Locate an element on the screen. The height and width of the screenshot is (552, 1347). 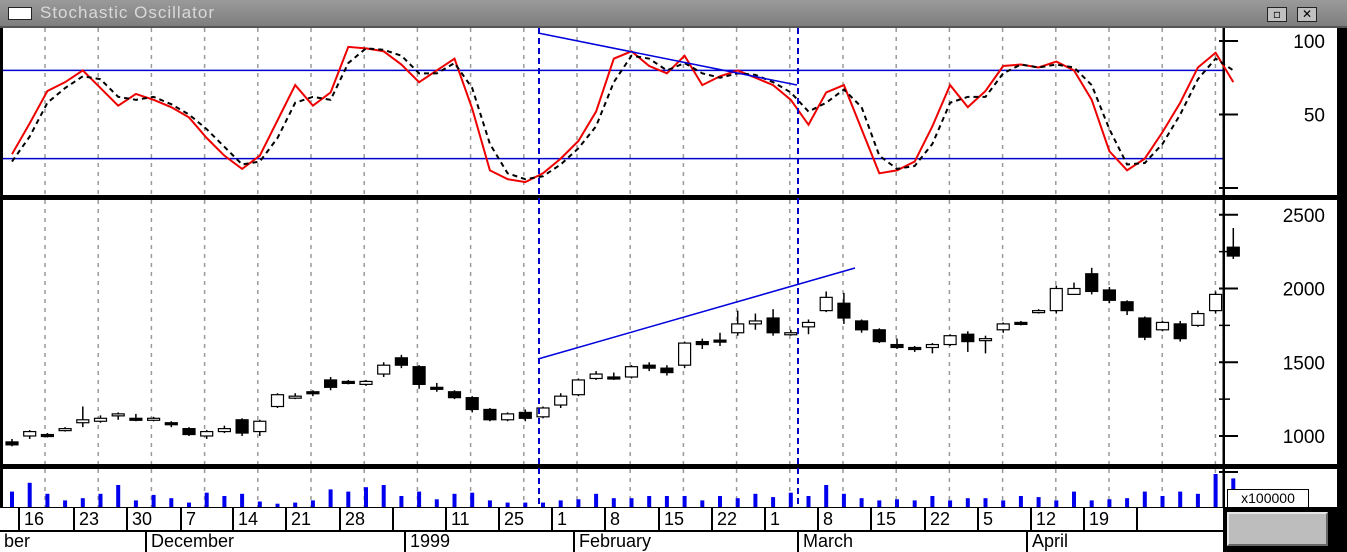
date-day-label: 5 is located at coordinates (1003, 519).